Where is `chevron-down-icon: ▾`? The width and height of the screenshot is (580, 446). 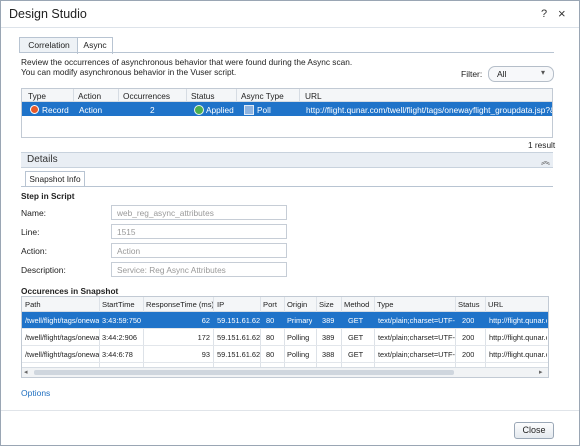 chevron-down-icon: ▾ is located at coordinates (543, 72).